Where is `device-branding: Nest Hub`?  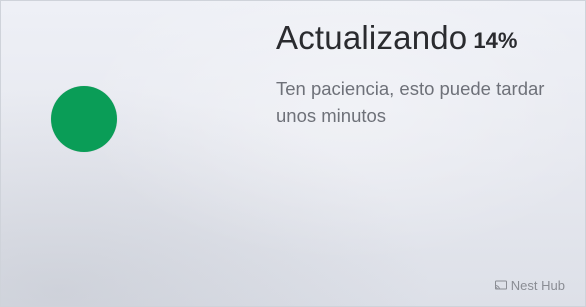 device-branding: Nest Hub is located at coordinates (529, 285).